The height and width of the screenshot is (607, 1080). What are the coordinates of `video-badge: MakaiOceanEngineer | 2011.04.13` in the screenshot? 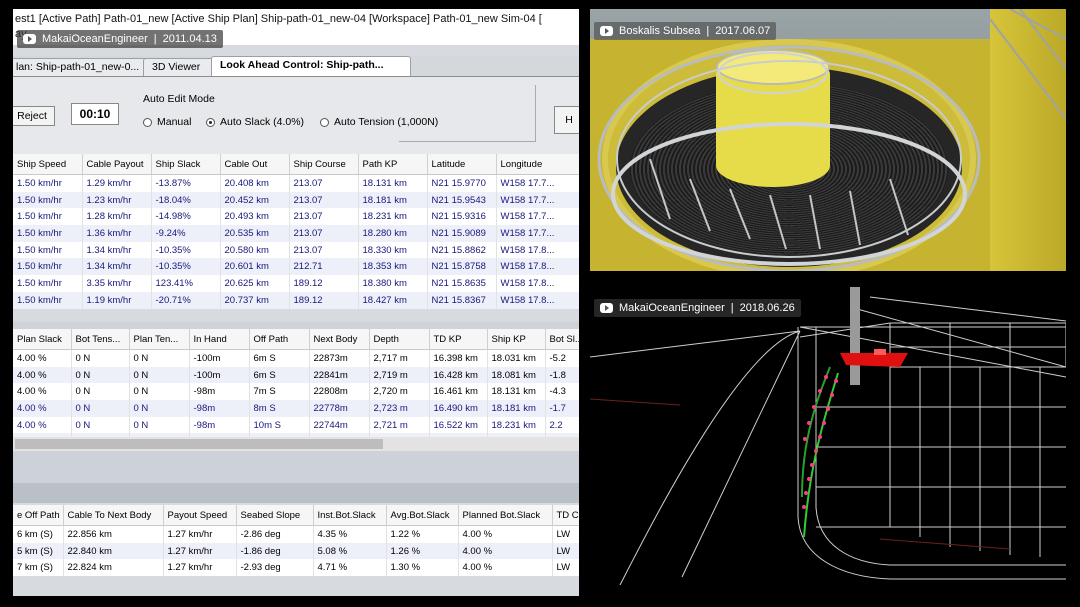 It's located at (120, 39).